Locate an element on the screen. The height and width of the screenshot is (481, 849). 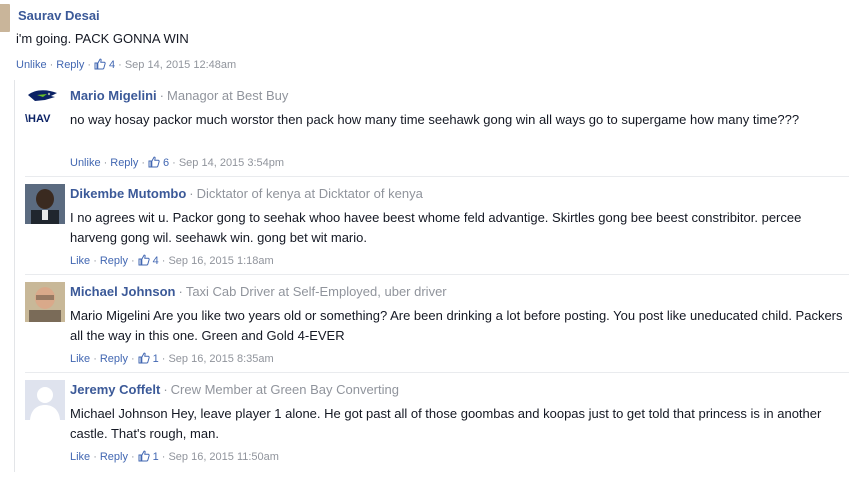
timestamp: Sep 16, 2015 1:18am is located at coordinates (220, 261).